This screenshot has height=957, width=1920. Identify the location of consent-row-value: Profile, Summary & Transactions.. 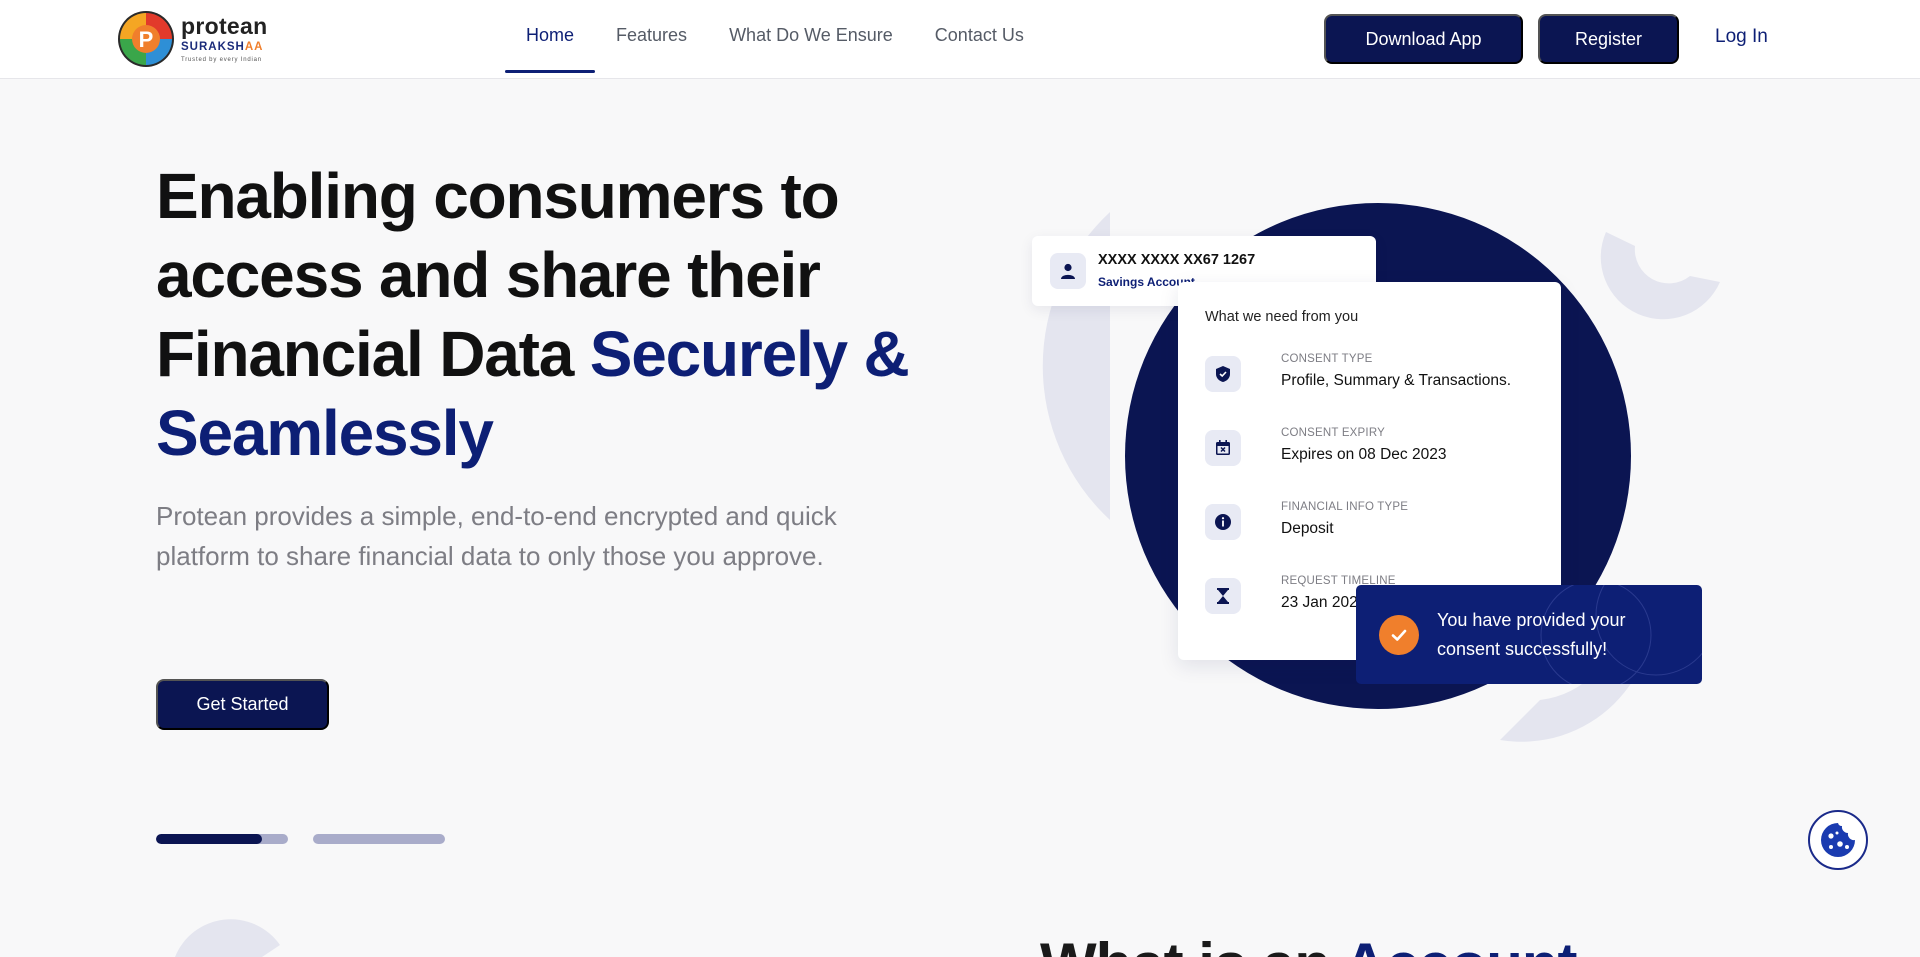
(1396, 380).